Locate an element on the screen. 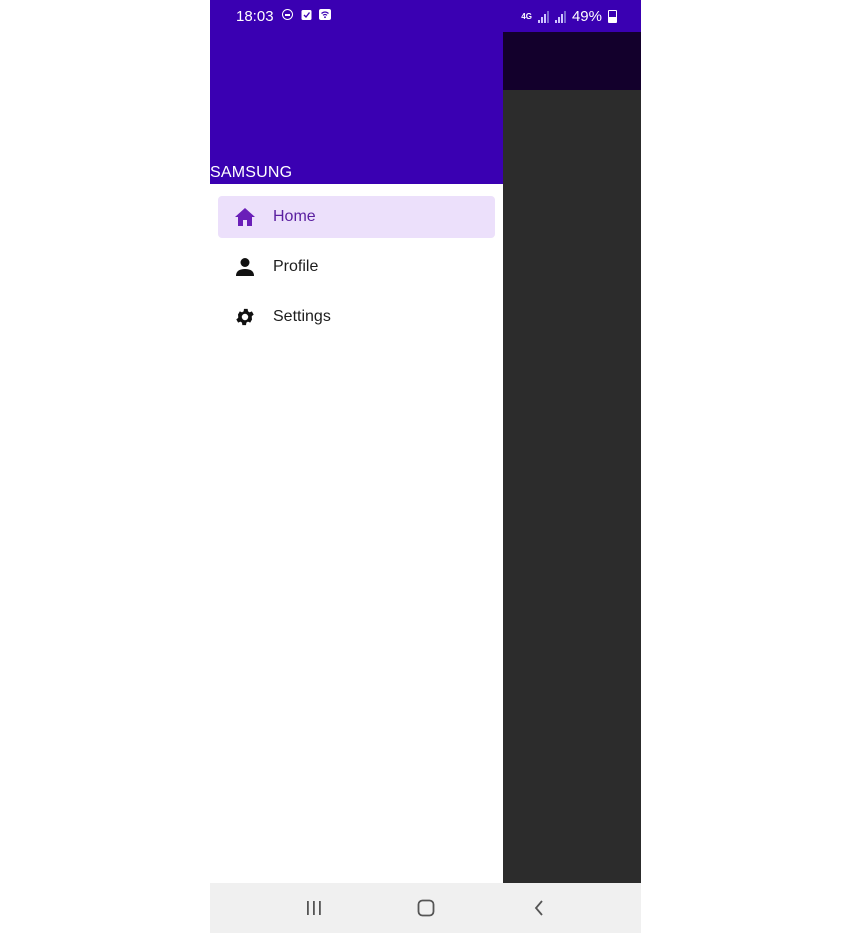 This screenshot has height=933, width=850. status-notification-icons is located at coordinates (306, 15).